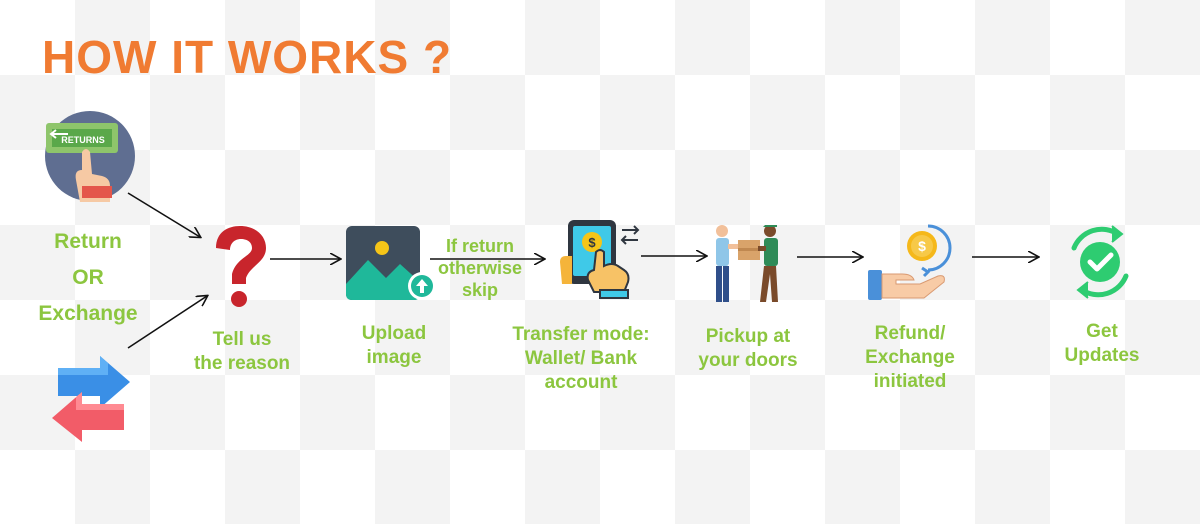  Describe the element at coordinates (88, 277) in the screenshot. I see `return-or-exchange-label: Return OR Exchange` at that location.